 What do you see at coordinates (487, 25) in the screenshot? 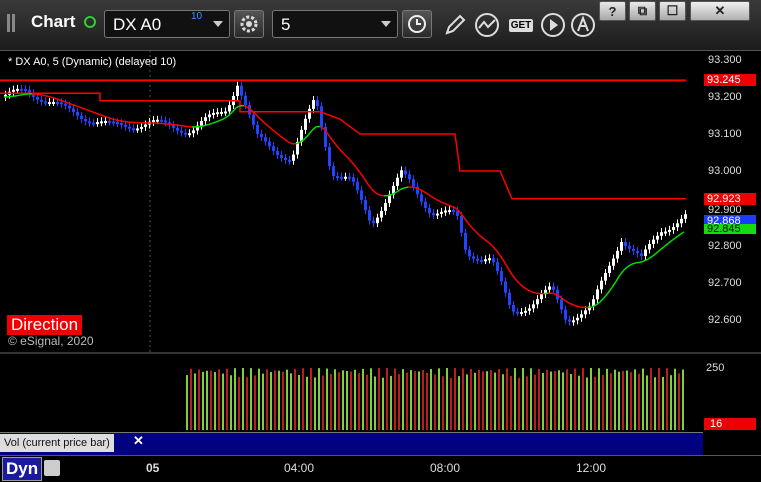
I see `studies-button` at bounding box center [487, 25].